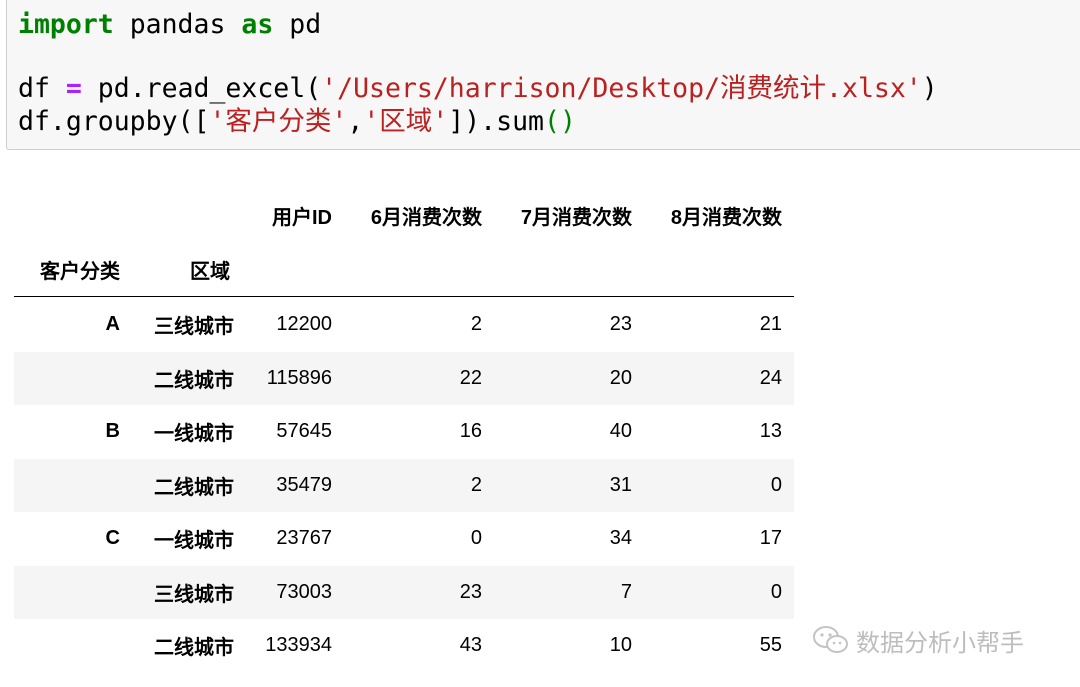  I want to click on cell-uid: 23767, so click(304, 538).